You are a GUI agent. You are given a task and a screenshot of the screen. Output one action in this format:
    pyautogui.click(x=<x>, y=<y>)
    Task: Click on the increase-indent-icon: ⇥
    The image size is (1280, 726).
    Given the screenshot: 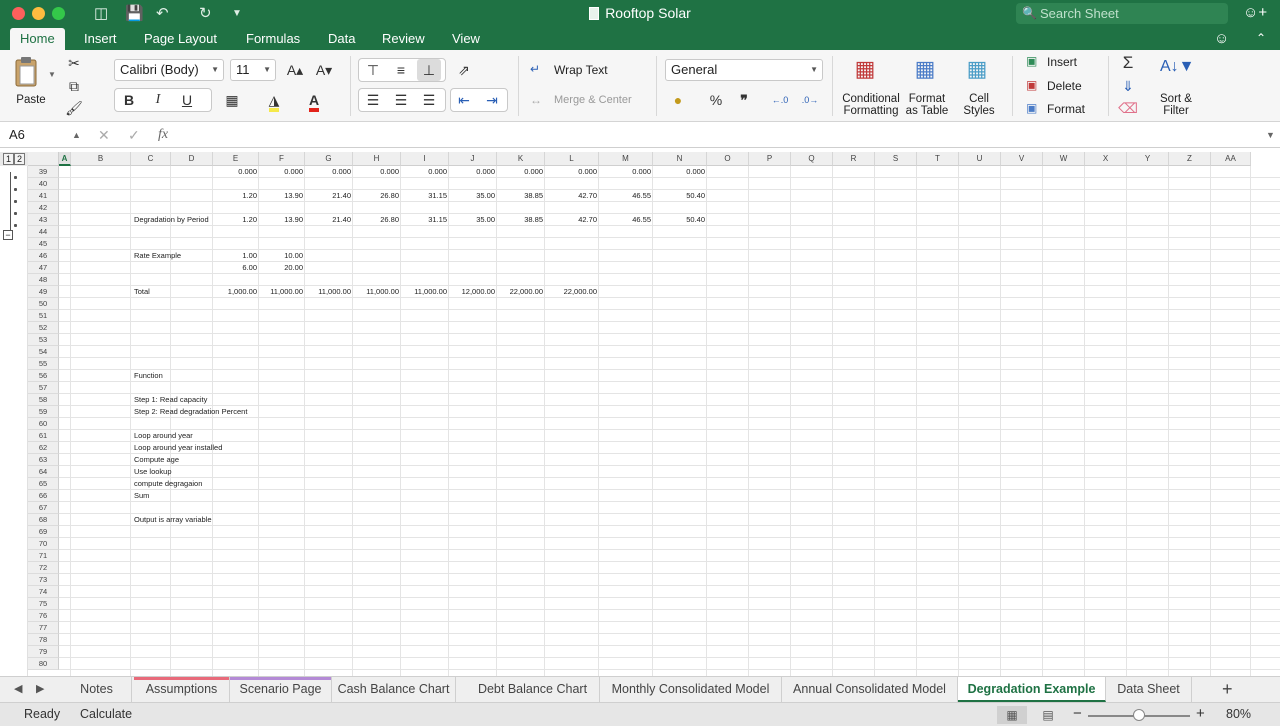 What is the action you would take?
    pyautogui.click(x=492, y=100)
    